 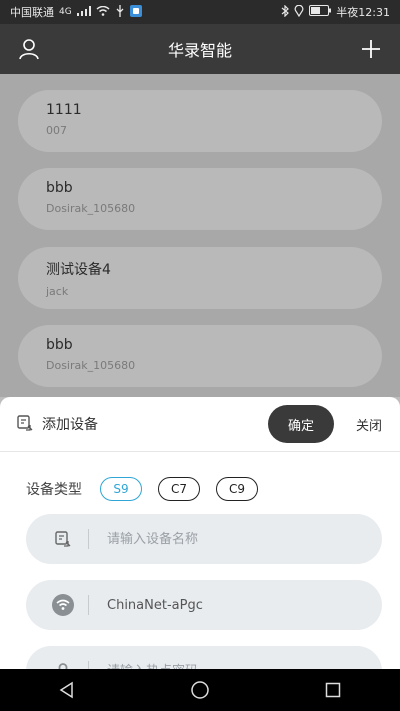 What do you see at coordinates (227, 539) in the screenshot?
I see `device-name-input` at bounding box center [227, 539].